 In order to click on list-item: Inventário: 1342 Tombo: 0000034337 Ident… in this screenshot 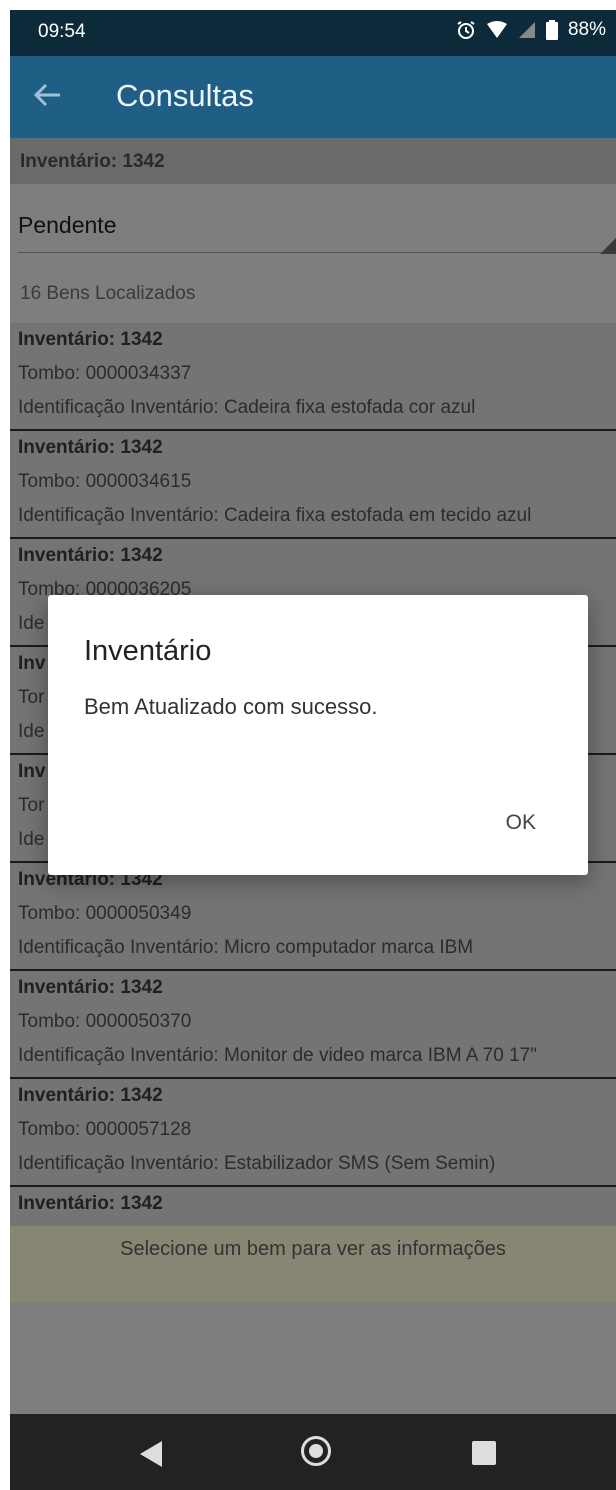, I will do `click(313, 377)`.